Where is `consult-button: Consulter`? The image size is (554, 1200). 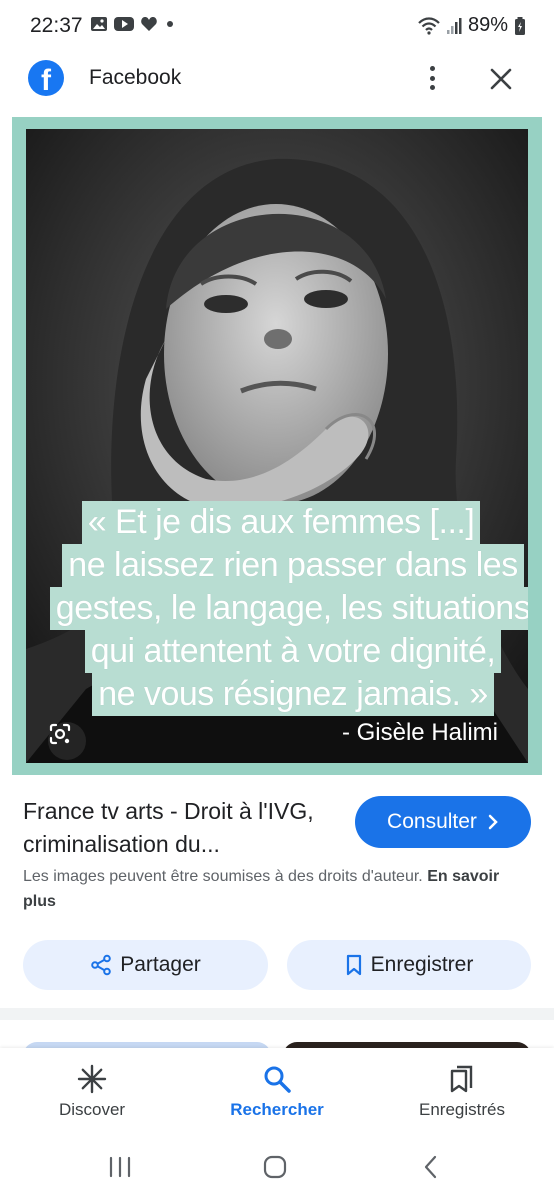 consult-button: Consulter is located at coordinates (443, 822).